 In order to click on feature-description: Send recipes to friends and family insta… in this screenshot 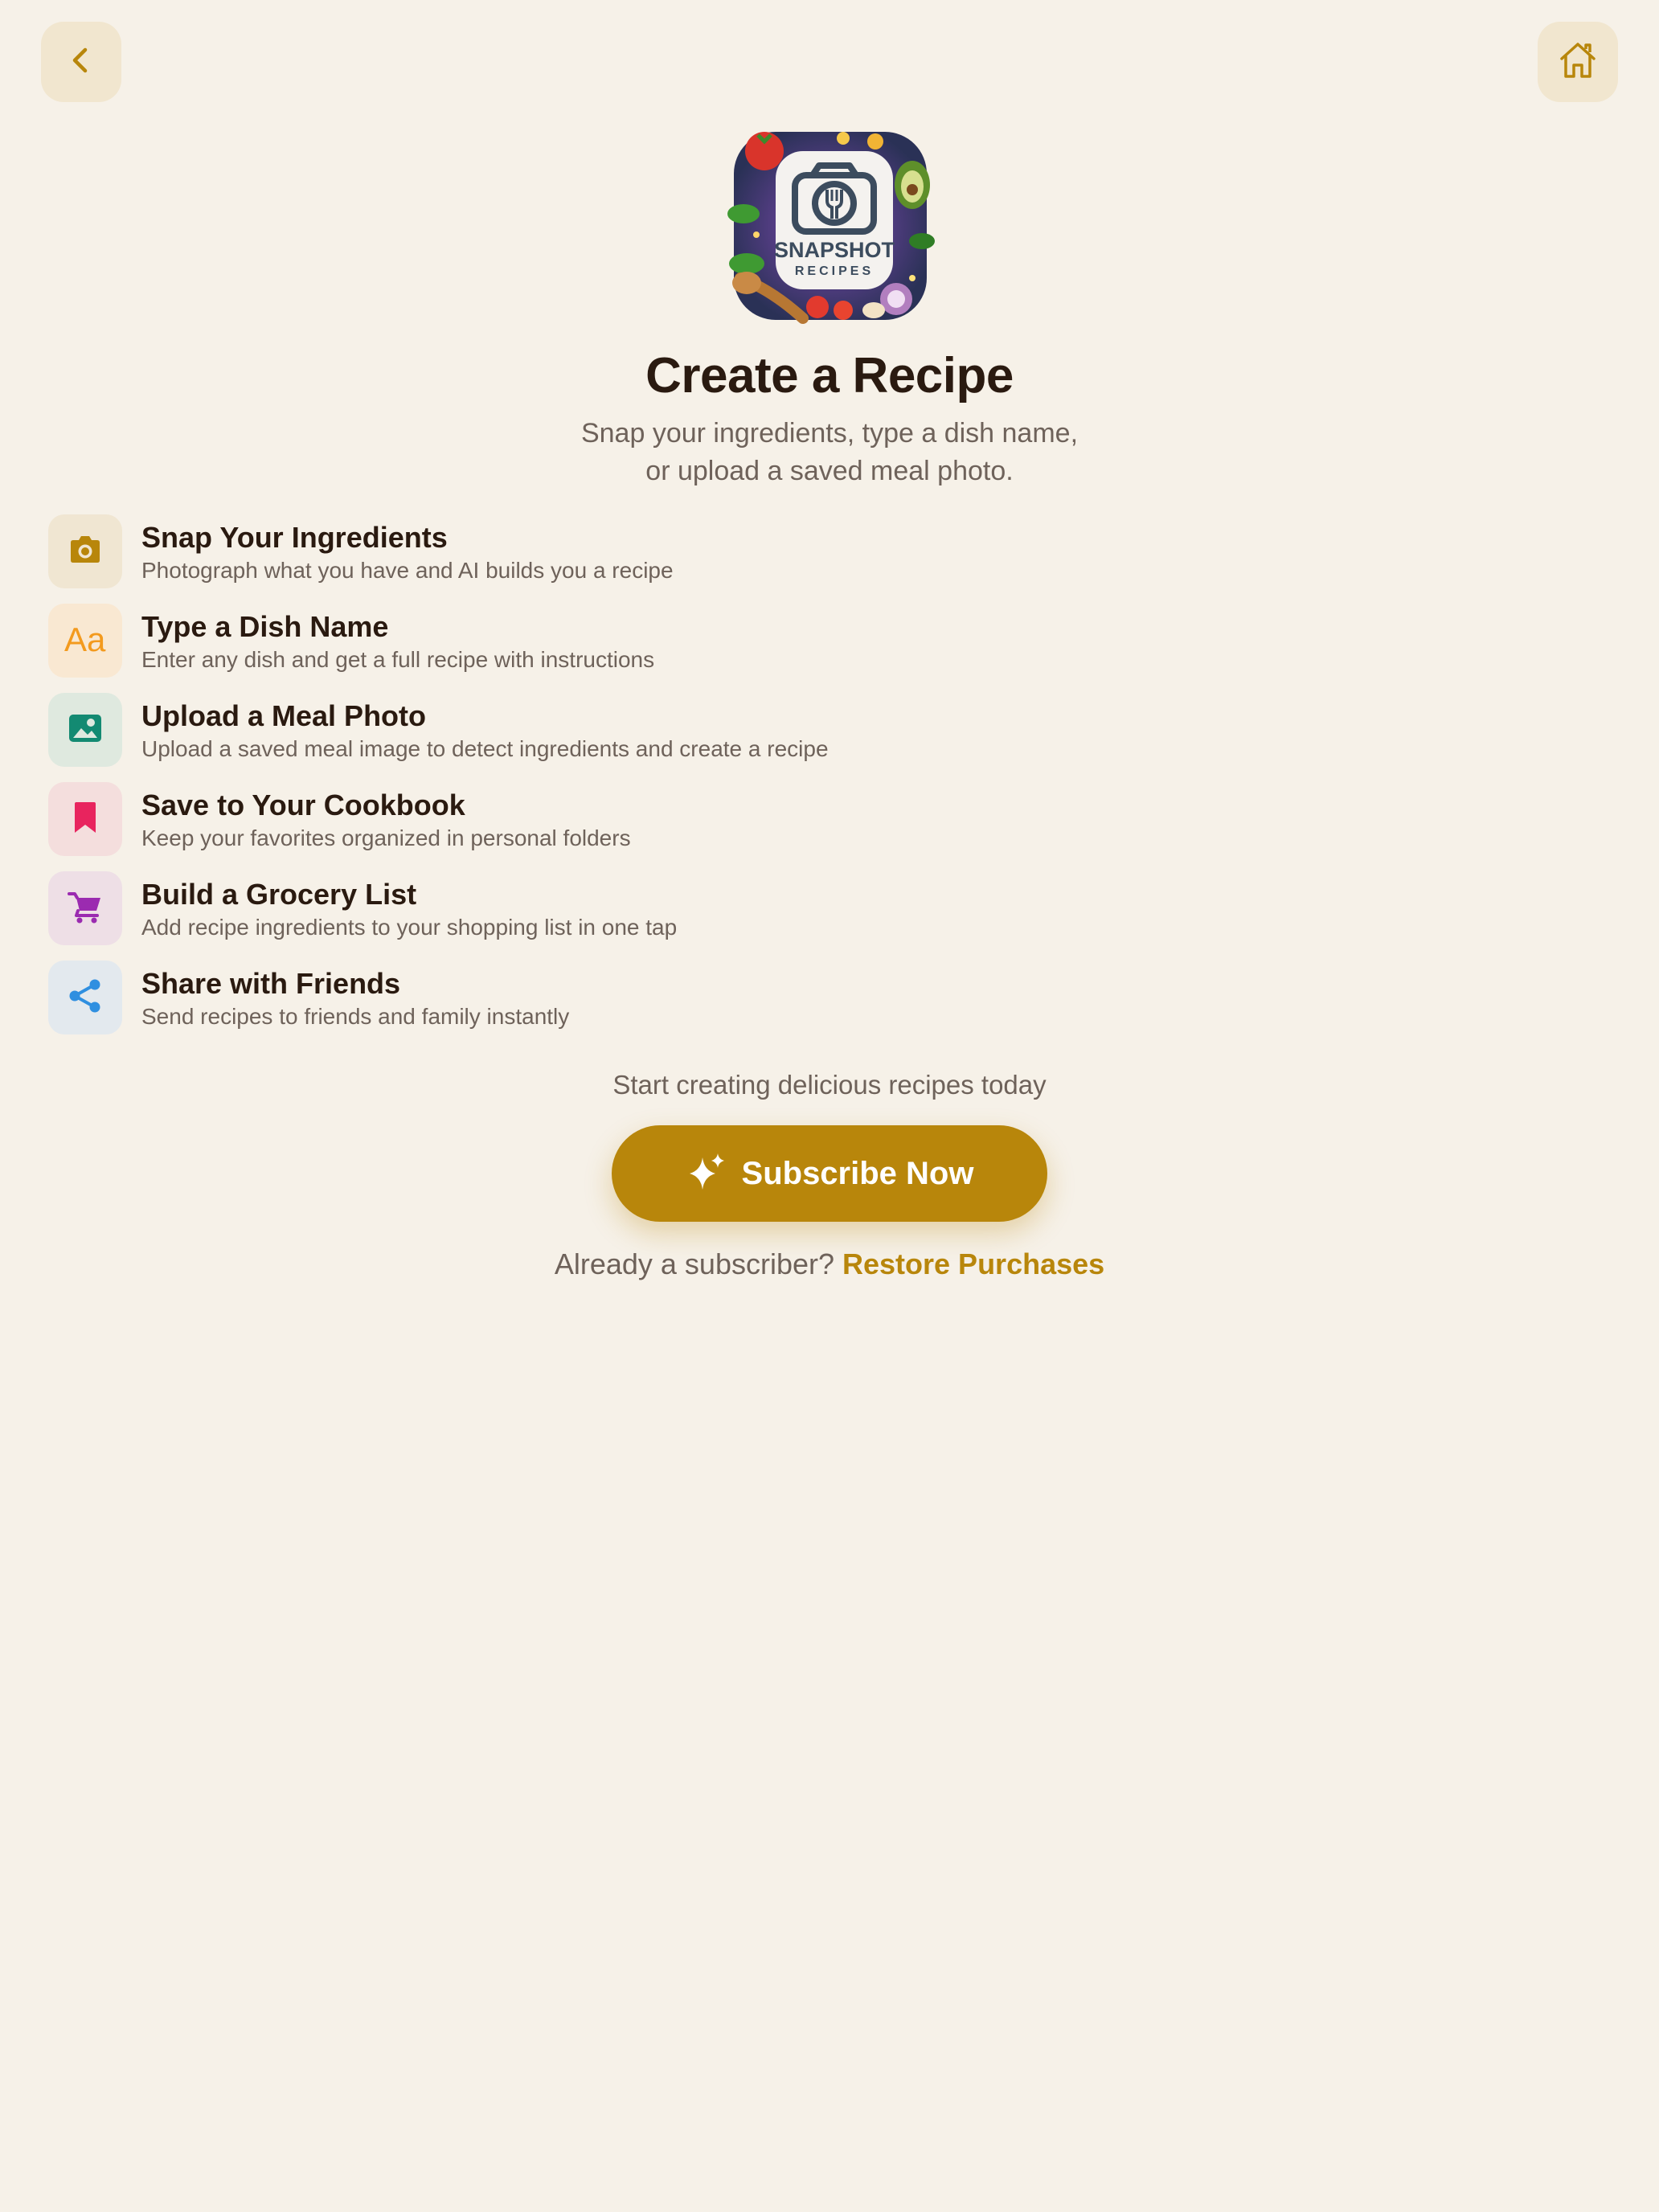, I will do `click(355, 1016)`.